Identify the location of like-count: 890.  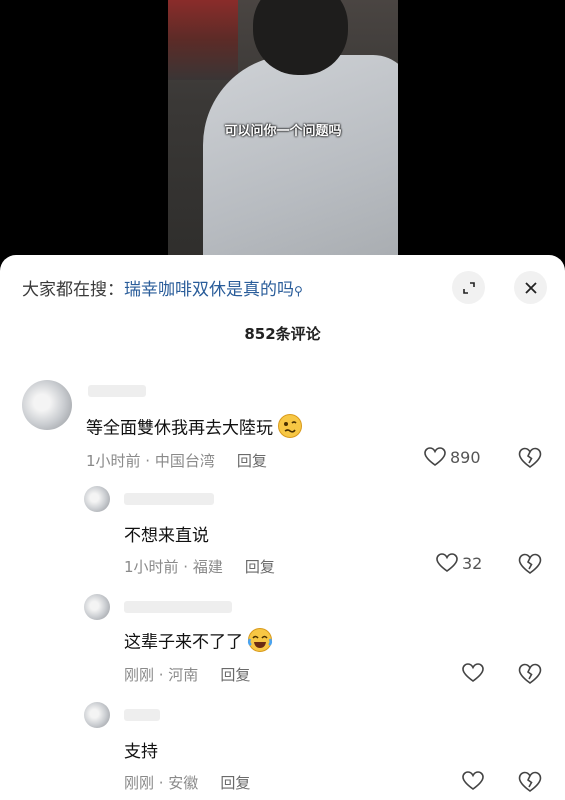
(465, 457).